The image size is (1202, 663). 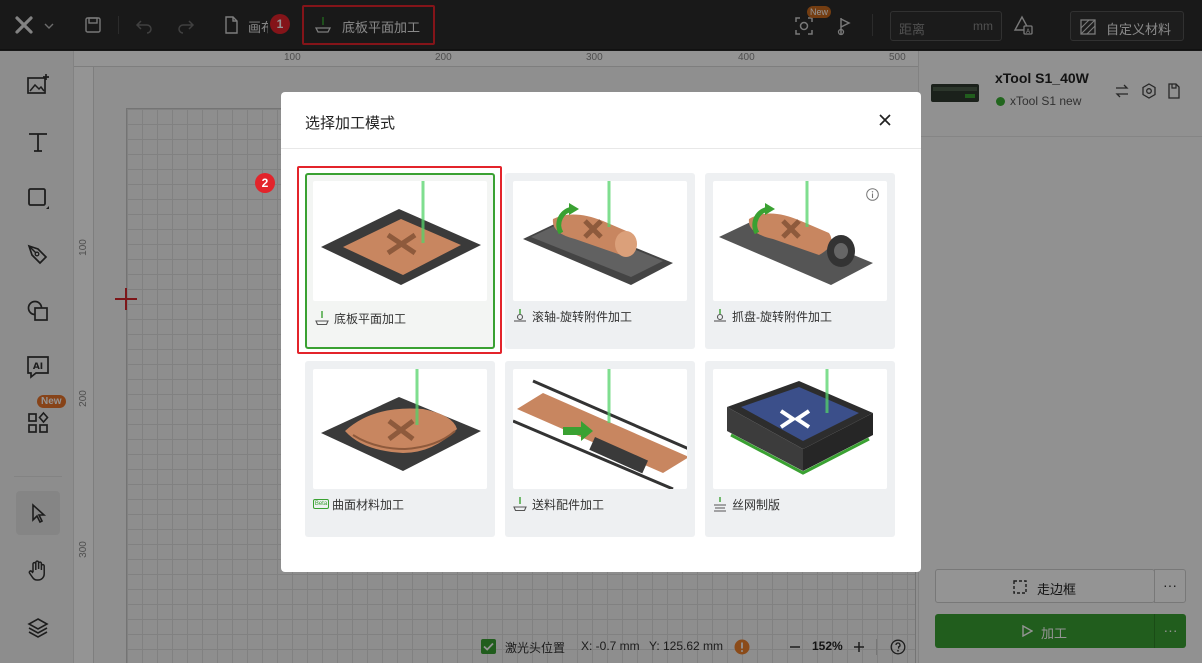 What do you see at coordinates (885, 120) in the screenshot?
I see `close-icon` at bounding box center [885, 120].